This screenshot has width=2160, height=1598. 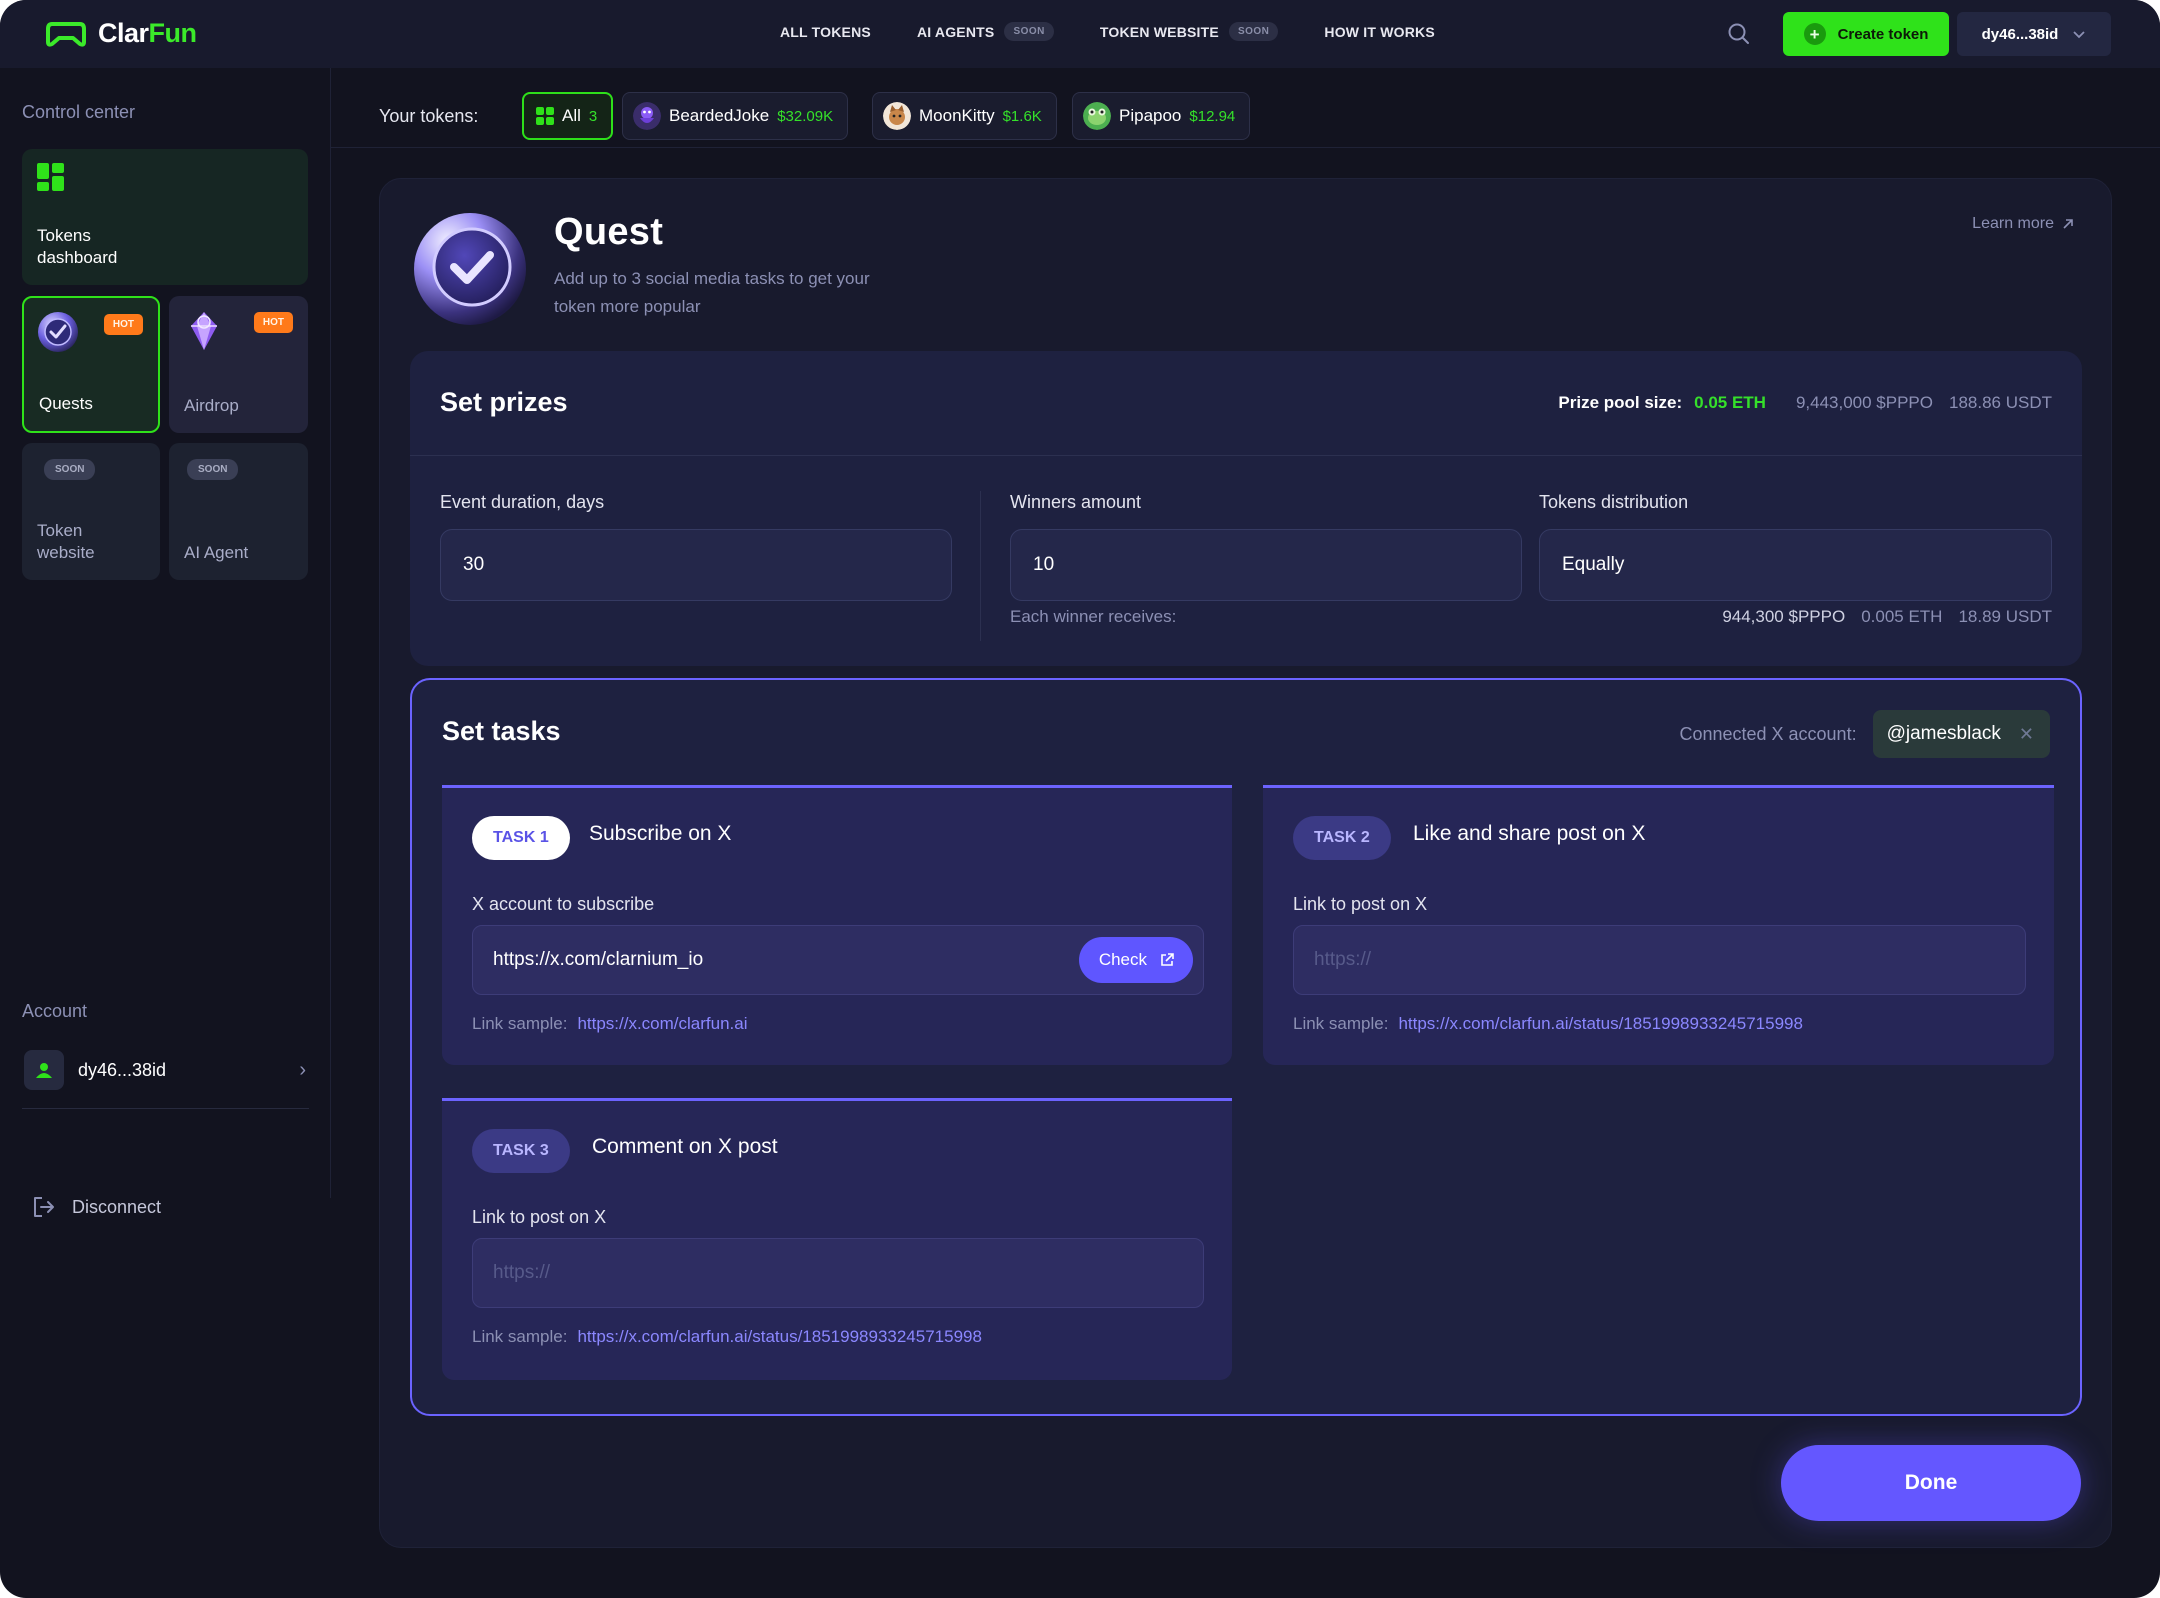 What do you see at coordinates (2023, 224) in the screenshot?
I see `learn-more-link: Learn more` at bounding box center [2023, 224].